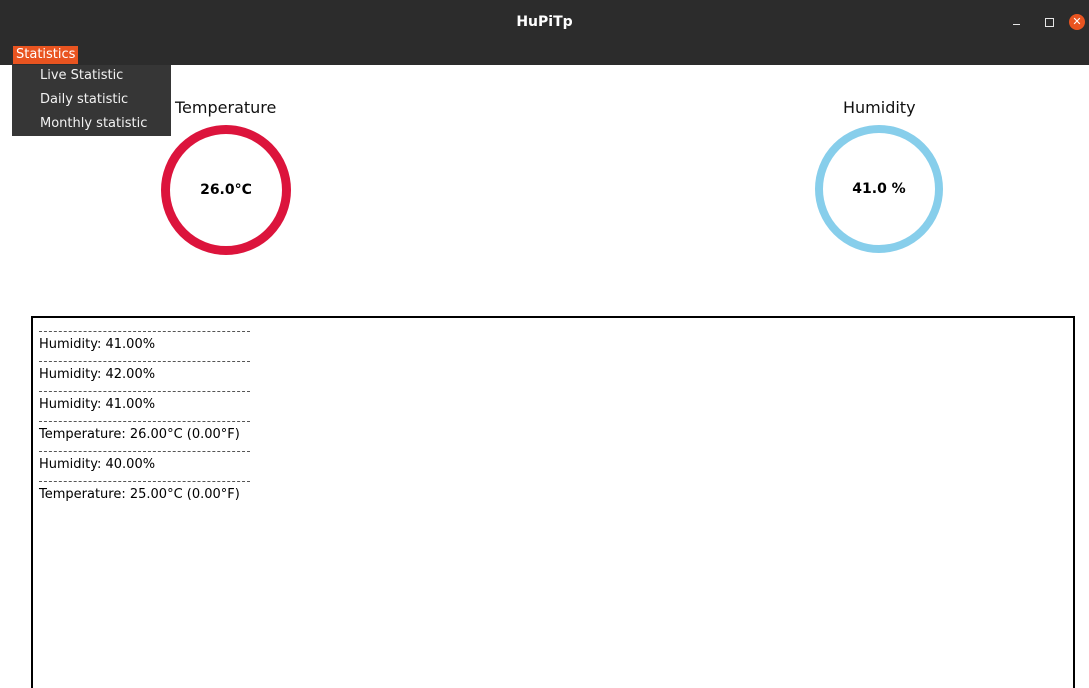 Image resolution: width=1089 pixels, height=688 pixels. What do you see at coordinates (1017, 22) in the screenshot?
I see `minimize-icon` at bounding box center [1017, 22].